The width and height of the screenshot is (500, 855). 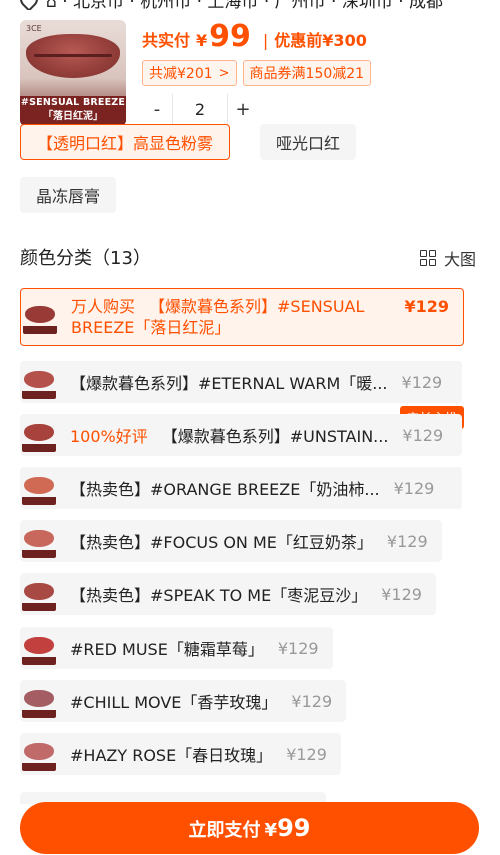 I want to click on pay-now-button: 立即支付 ¥ 99, so click(x=249, y=828).